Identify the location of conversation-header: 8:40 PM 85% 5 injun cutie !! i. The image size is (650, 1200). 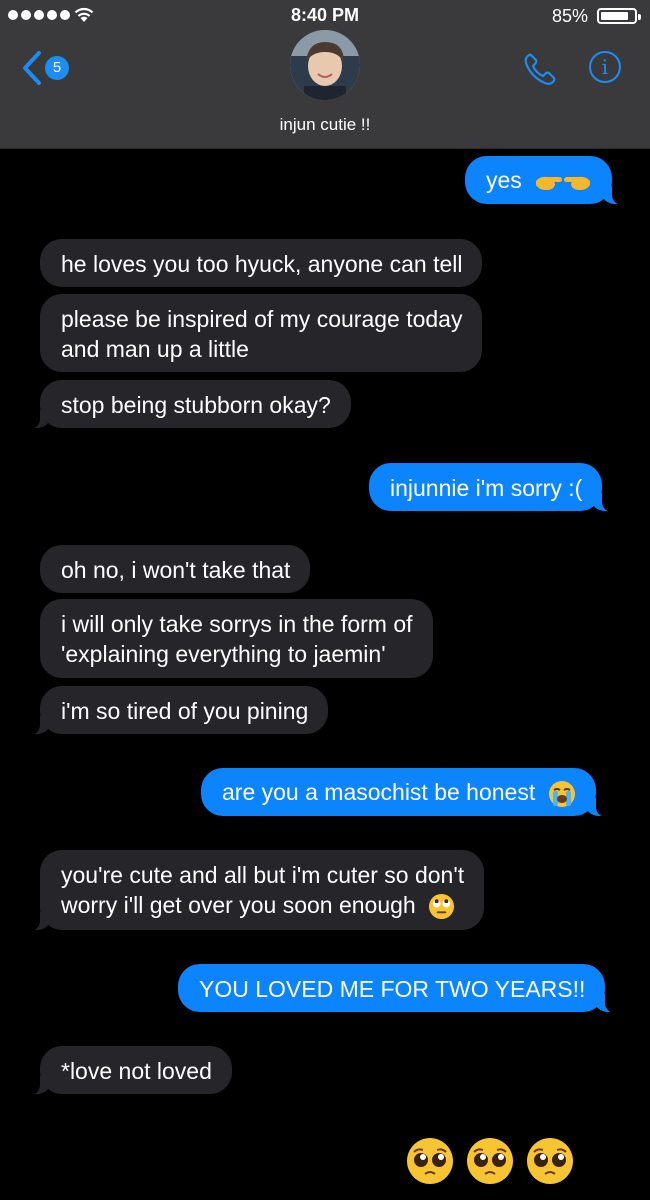
(325, 74).